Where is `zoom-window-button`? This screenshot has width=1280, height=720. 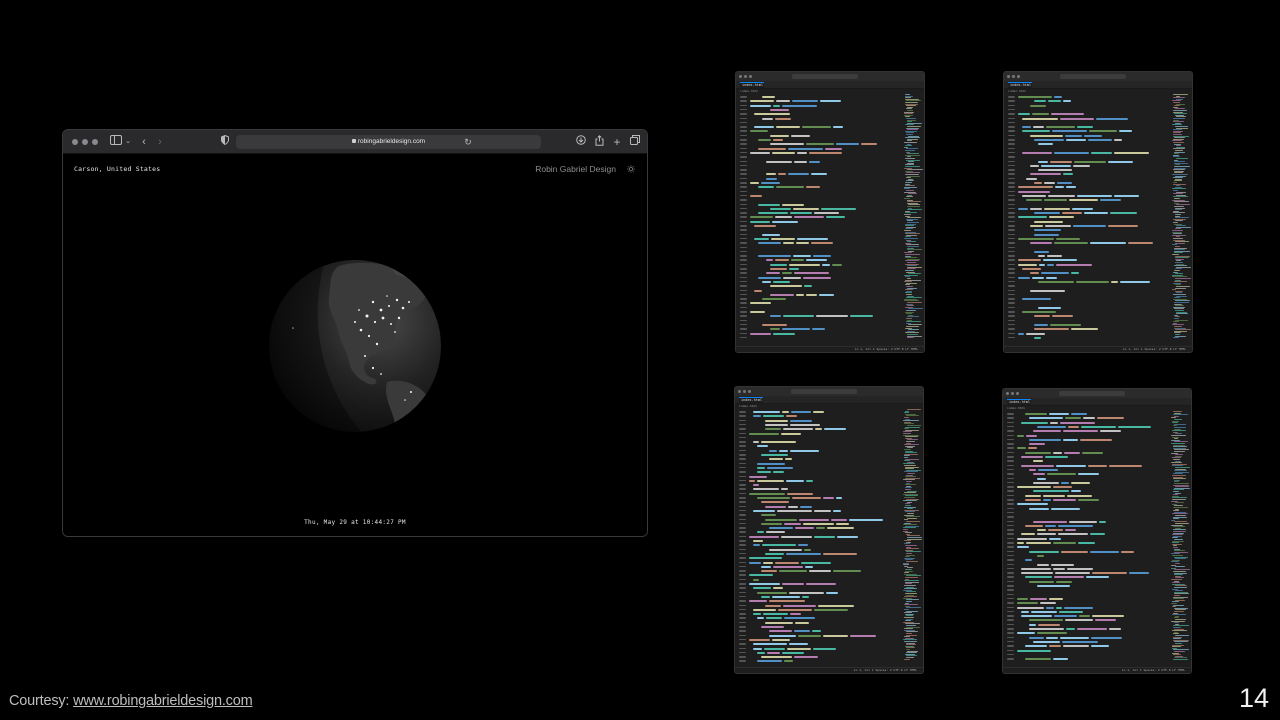
zoom-window-button is located at coordinates (95, 142).